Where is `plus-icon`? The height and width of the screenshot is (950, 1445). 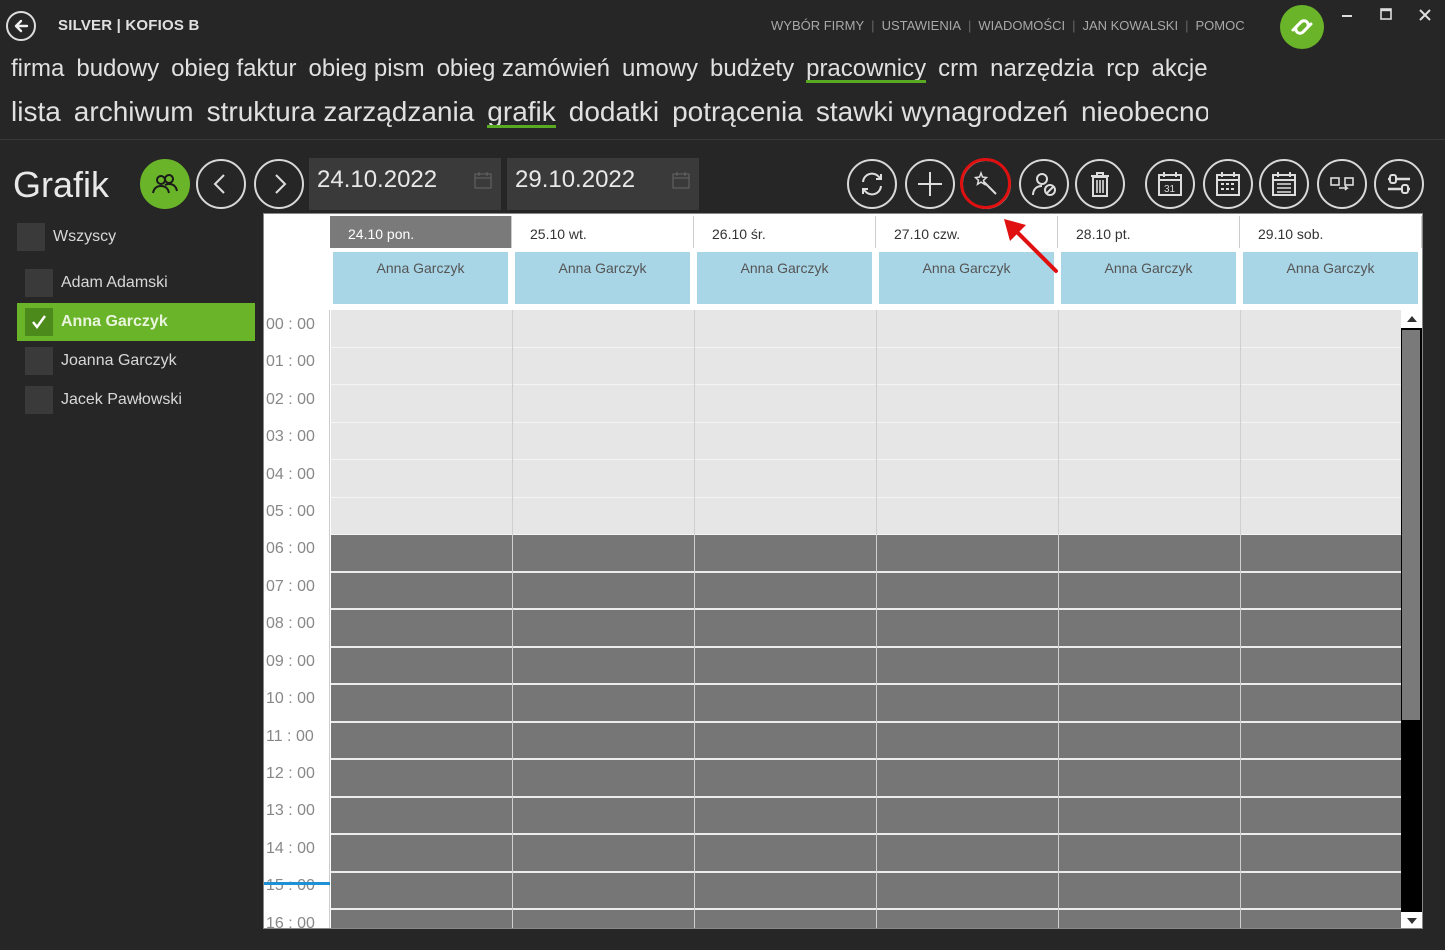 plus-icon is located at coordinates (930, 184).